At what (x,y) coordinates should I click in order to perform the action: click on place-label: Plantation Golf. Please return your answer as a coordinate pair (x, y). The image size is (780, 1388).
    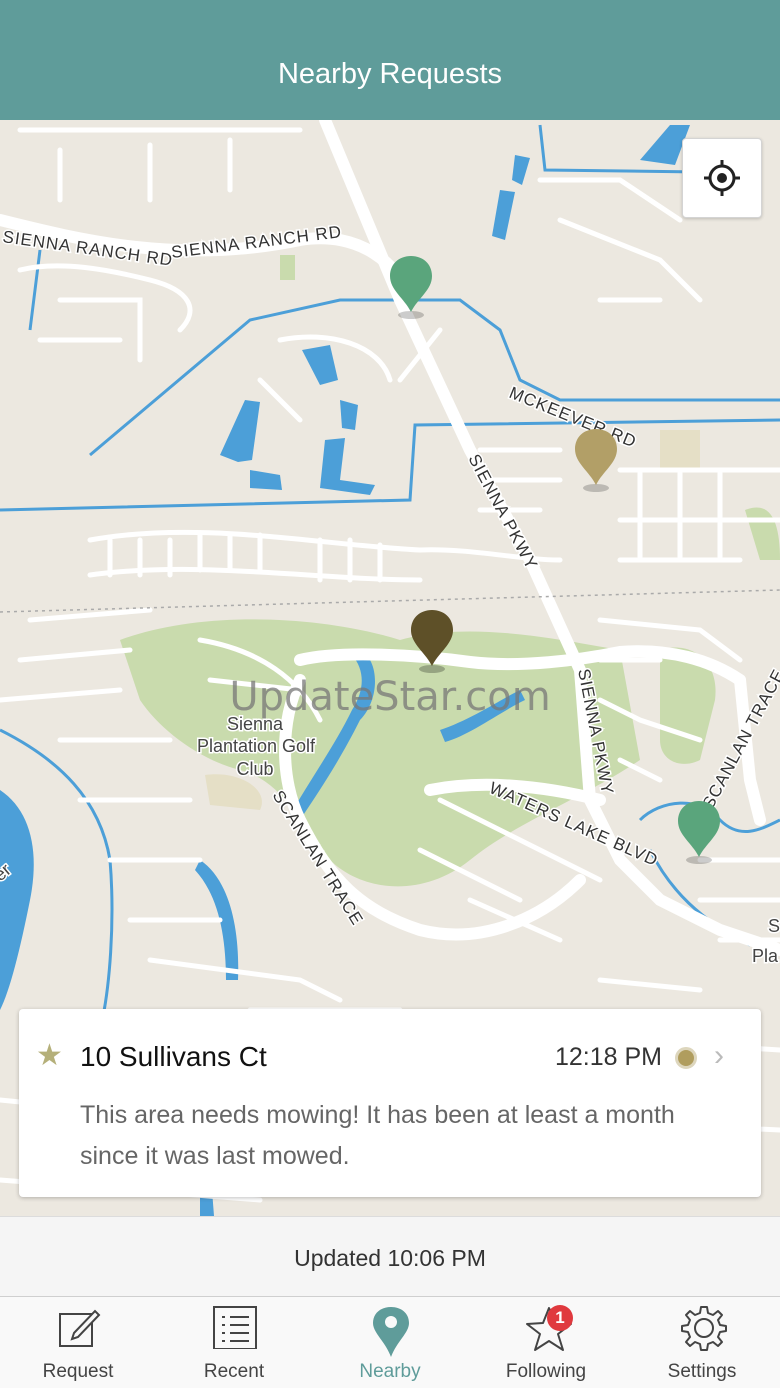
    Looking at the image, I should click on (256, 746).